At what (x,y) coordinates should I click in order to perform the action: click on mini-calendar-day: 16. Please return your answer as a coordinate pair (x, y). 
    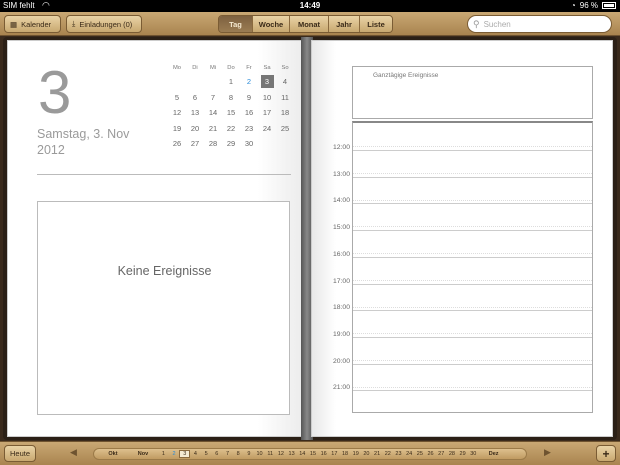
    Looking at the image, I should click on (249, 114).